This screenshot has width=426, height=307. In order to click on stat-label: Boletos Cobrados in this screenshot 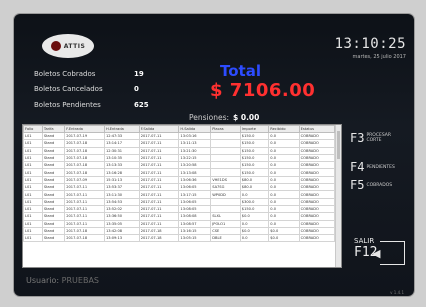, I will do `click(65, 74)`.